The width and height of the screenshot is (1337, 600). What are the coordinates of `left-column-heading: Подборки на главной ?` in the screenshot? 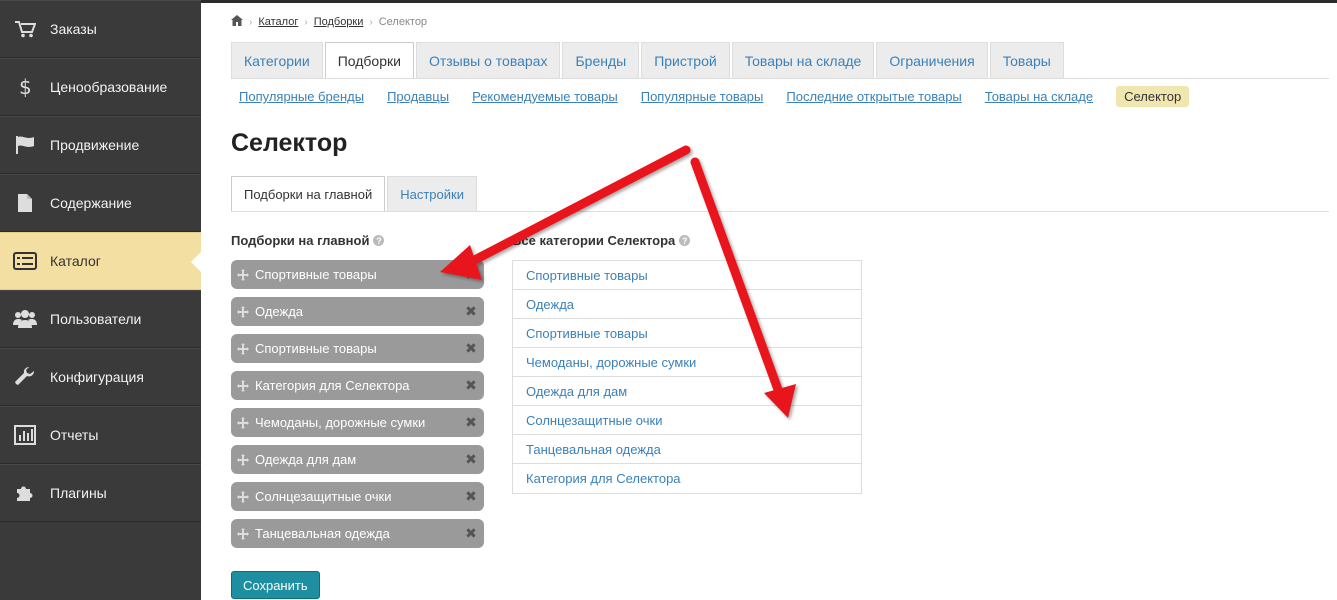 It's located at (308, 240).